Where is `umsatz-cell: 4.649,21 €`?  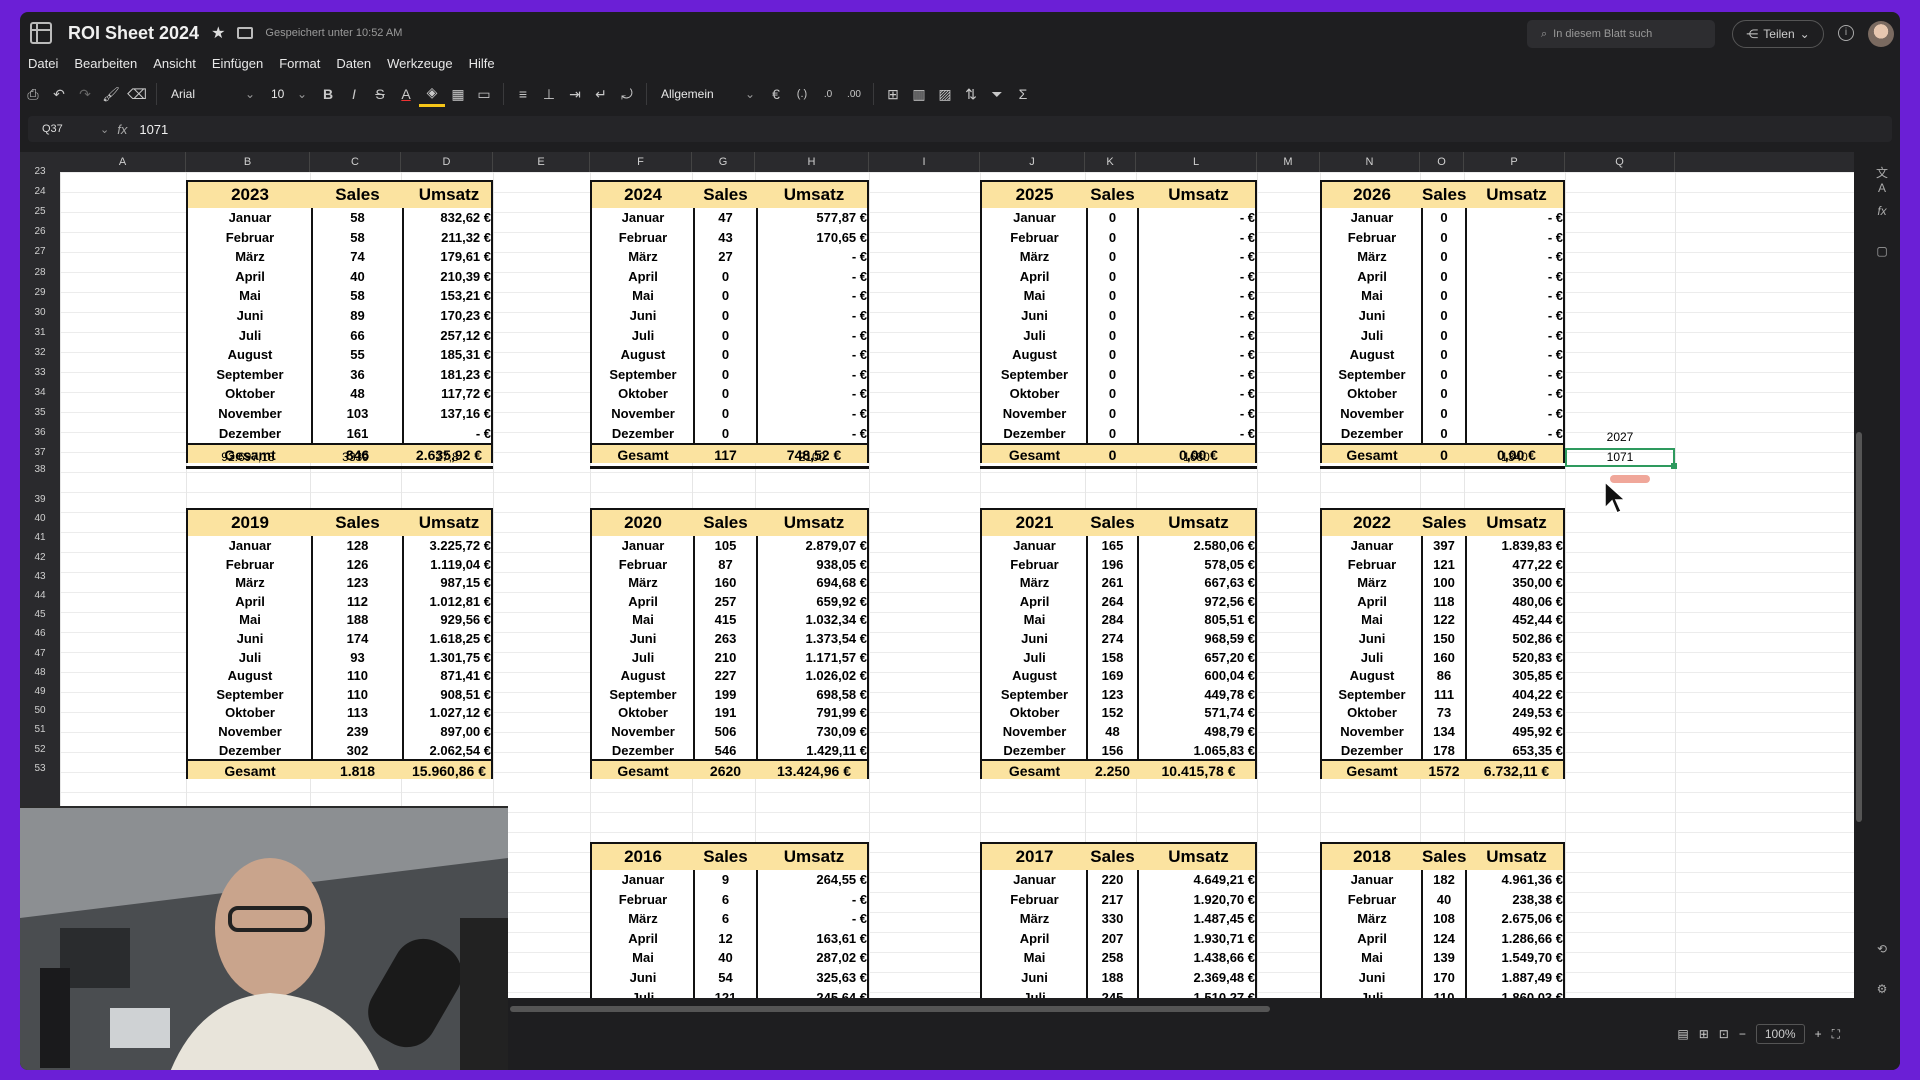 umsatz-cell: 4.649,21 € is located at coordinates (1198, 879).